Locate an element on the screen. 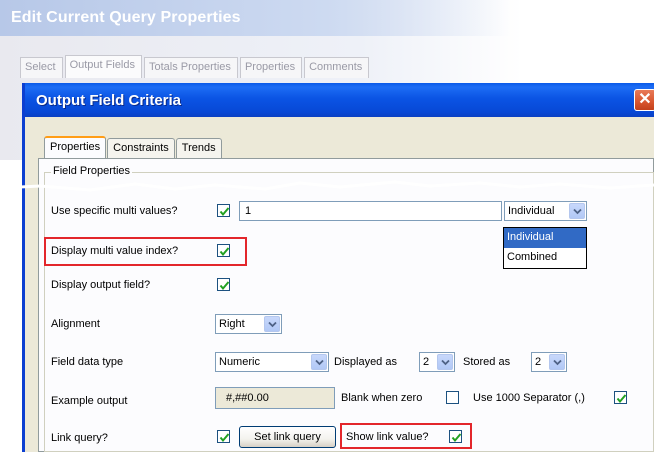  back-tab-output-fields: Output Fields is located at coordinates (103, 66).